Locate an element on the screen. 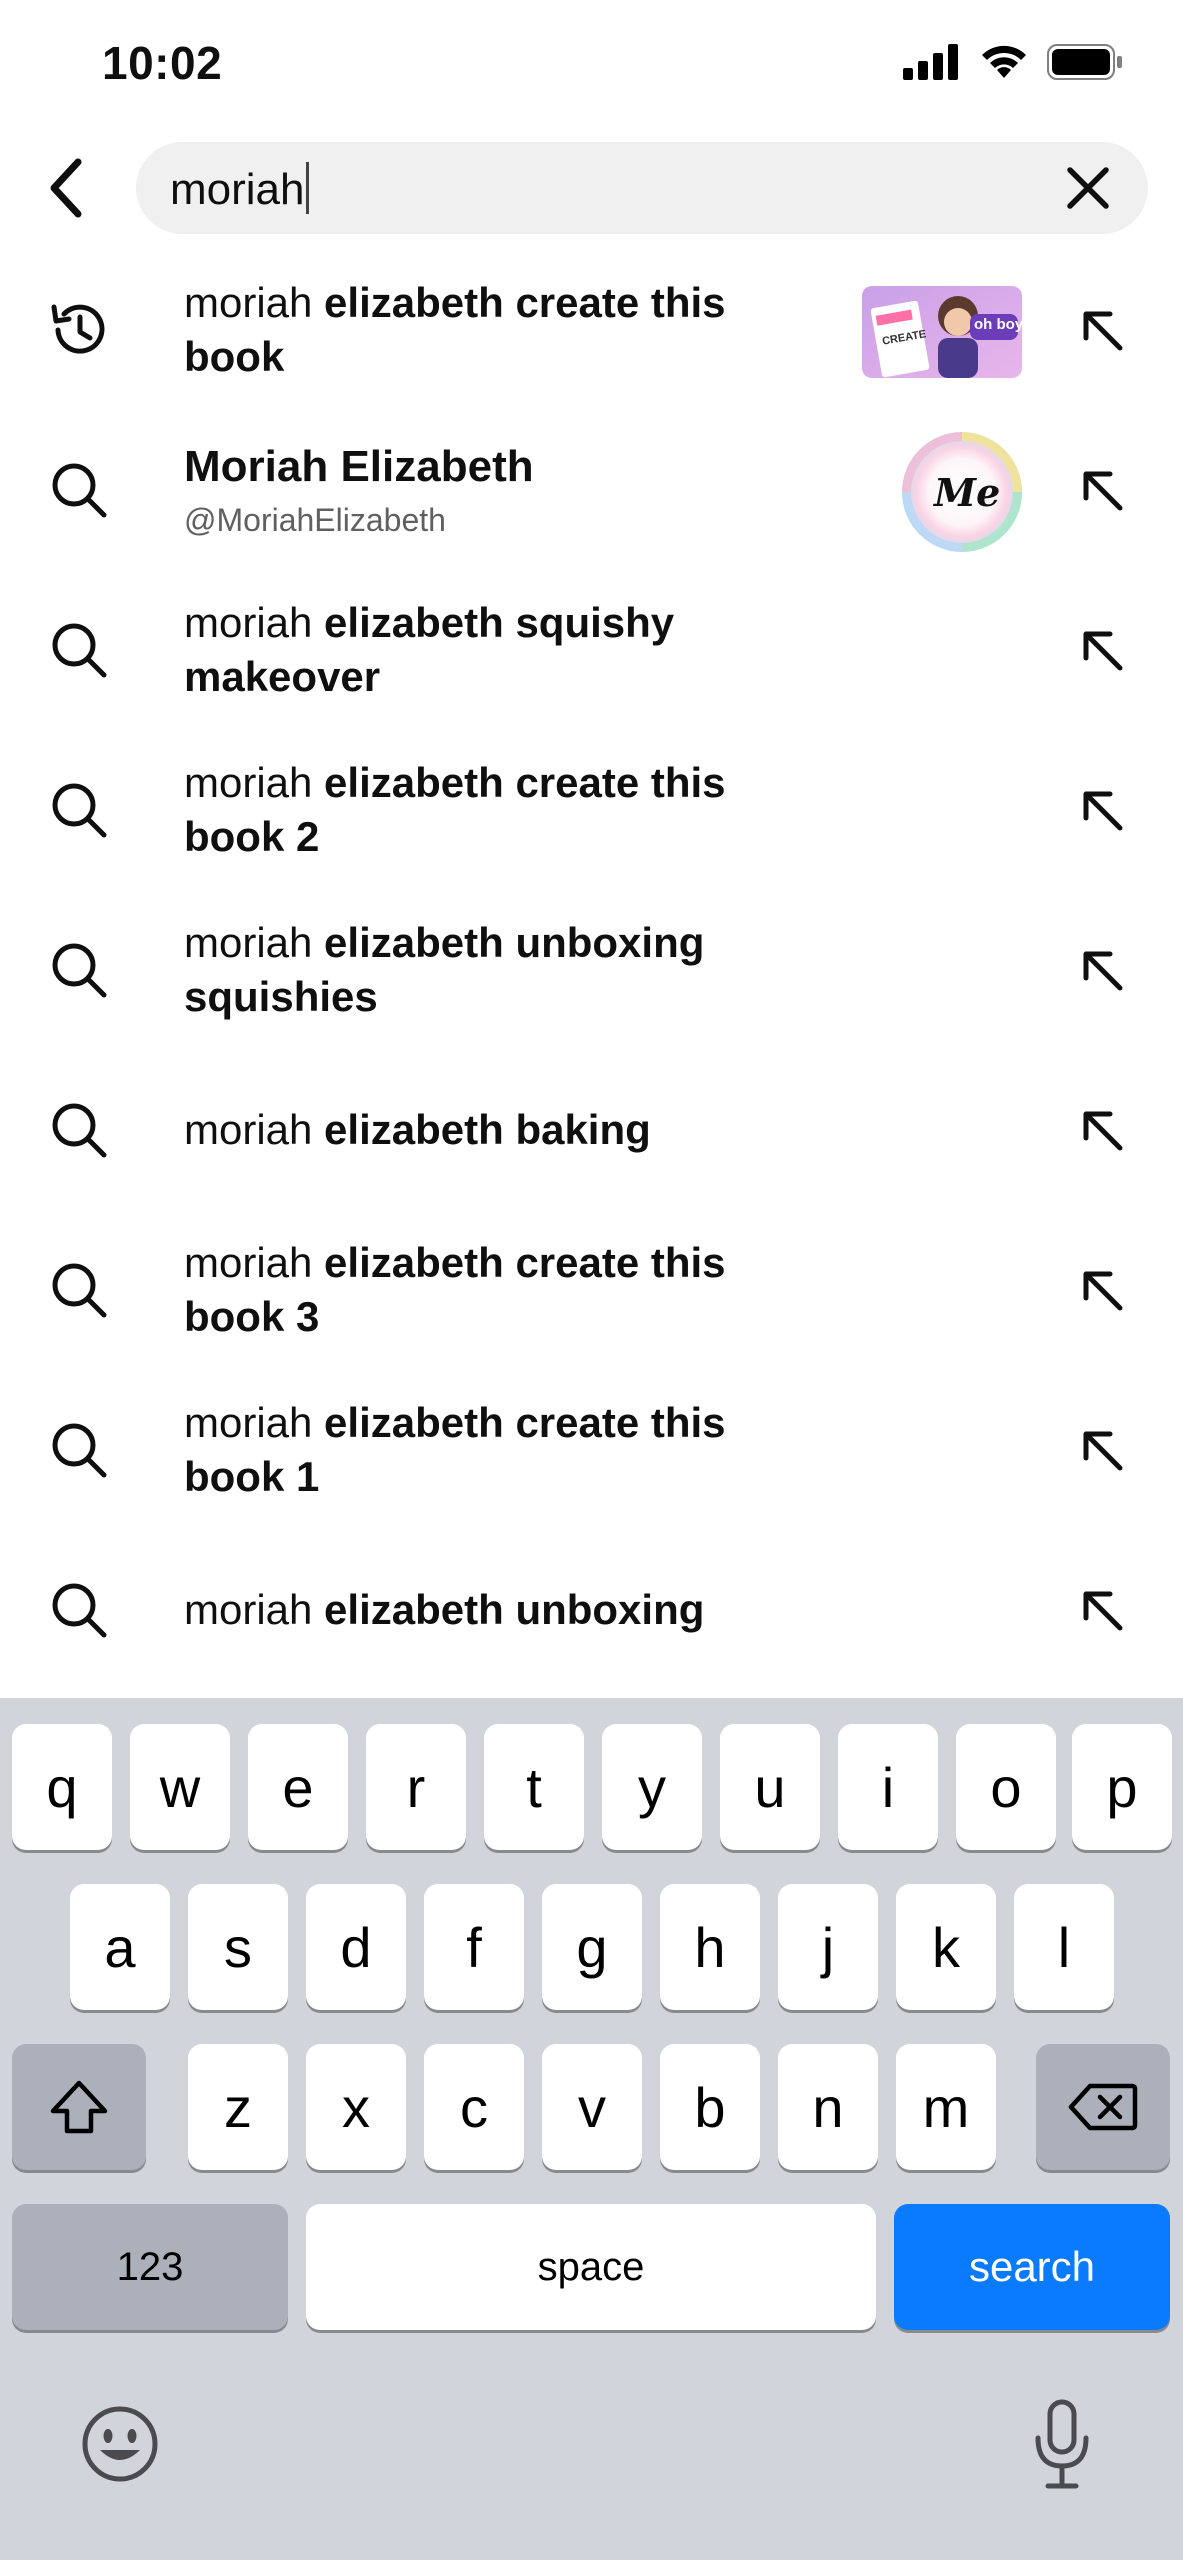  key-u: u is located at coordinates (770, 1787).